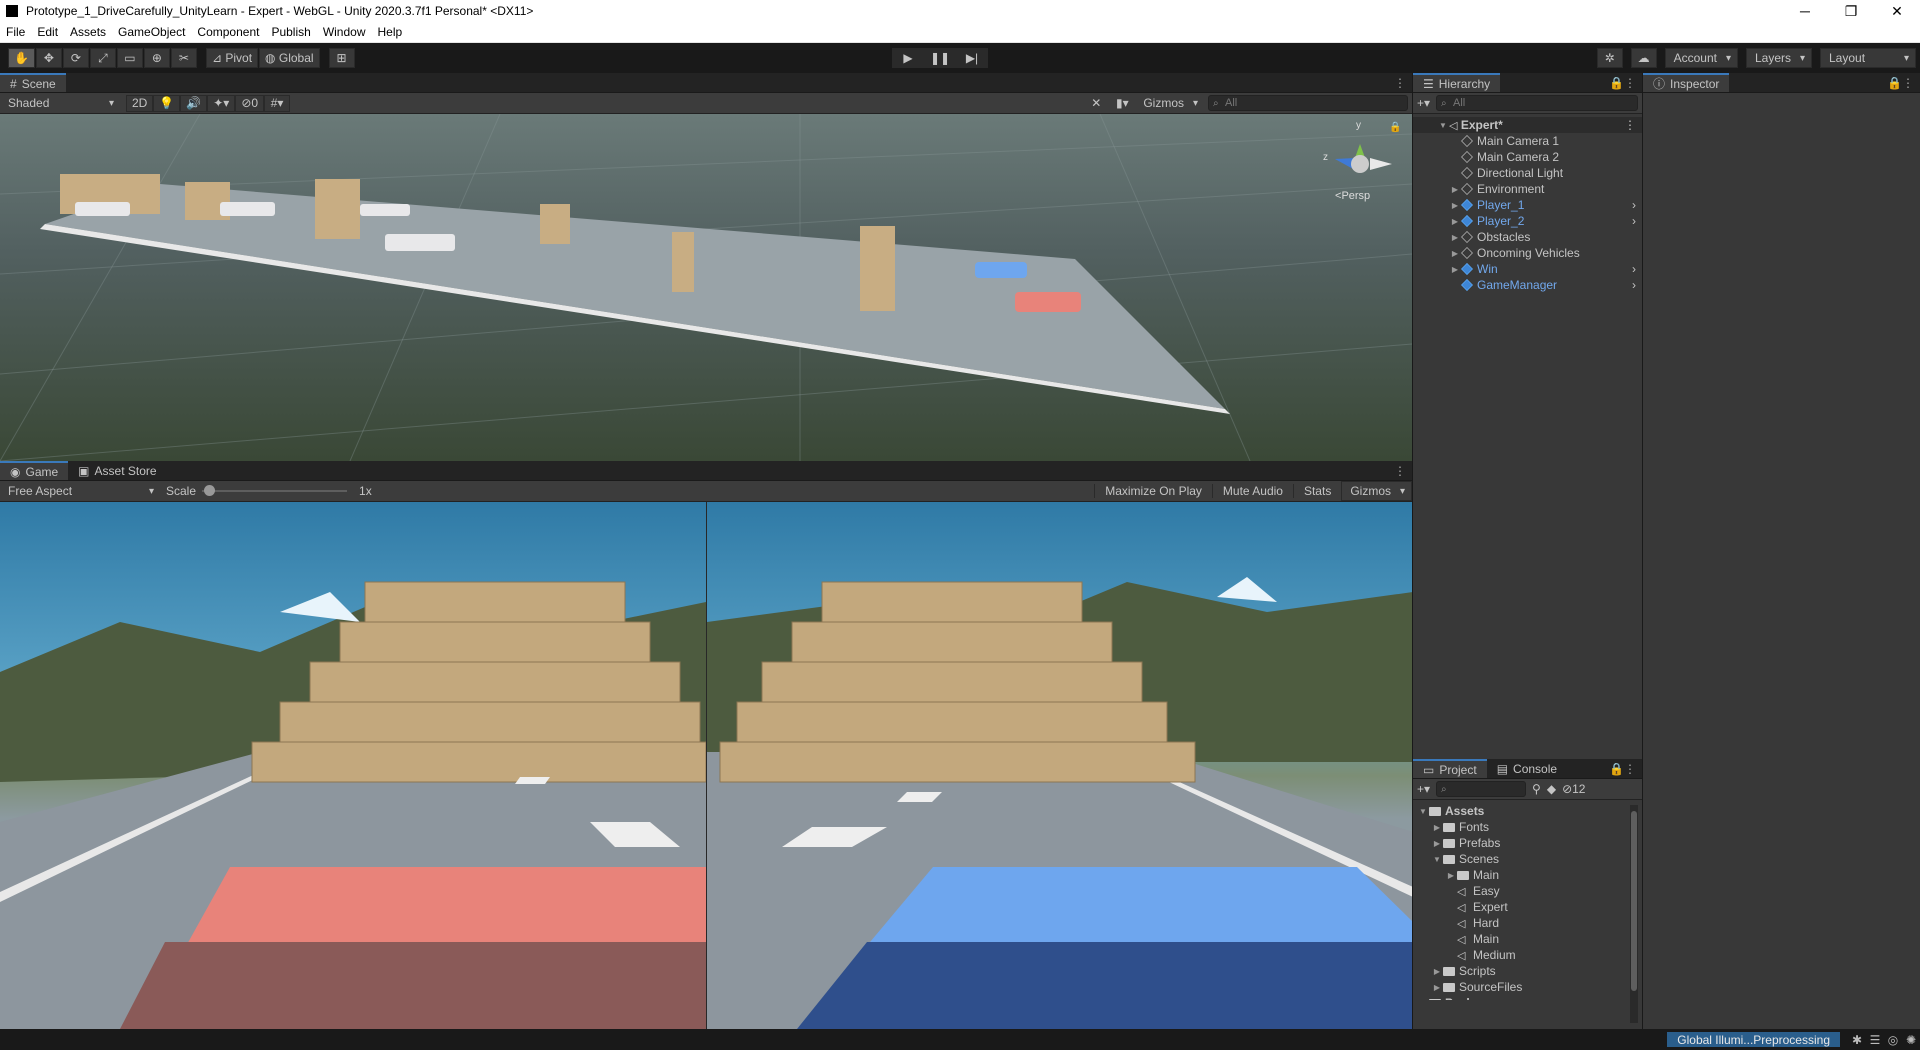  What do you see at coordinates (1527, 875) in the screenshot?
I see `project-item: ▶ Main` at bounding box center [1527, 875].